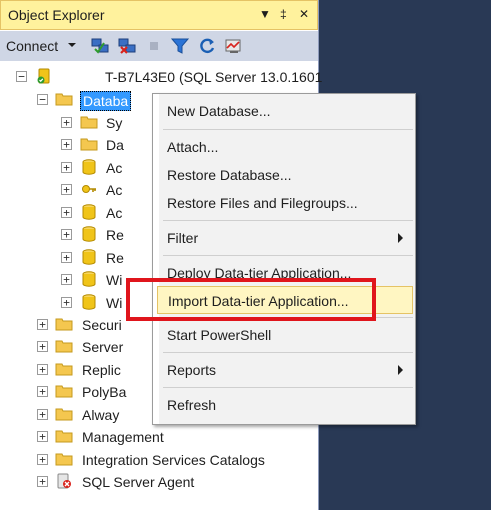 This screenshot has height=510, width=491. Describe the element at coordinates (155, 46) in the screenshot. I see `stop-icon` at that location.